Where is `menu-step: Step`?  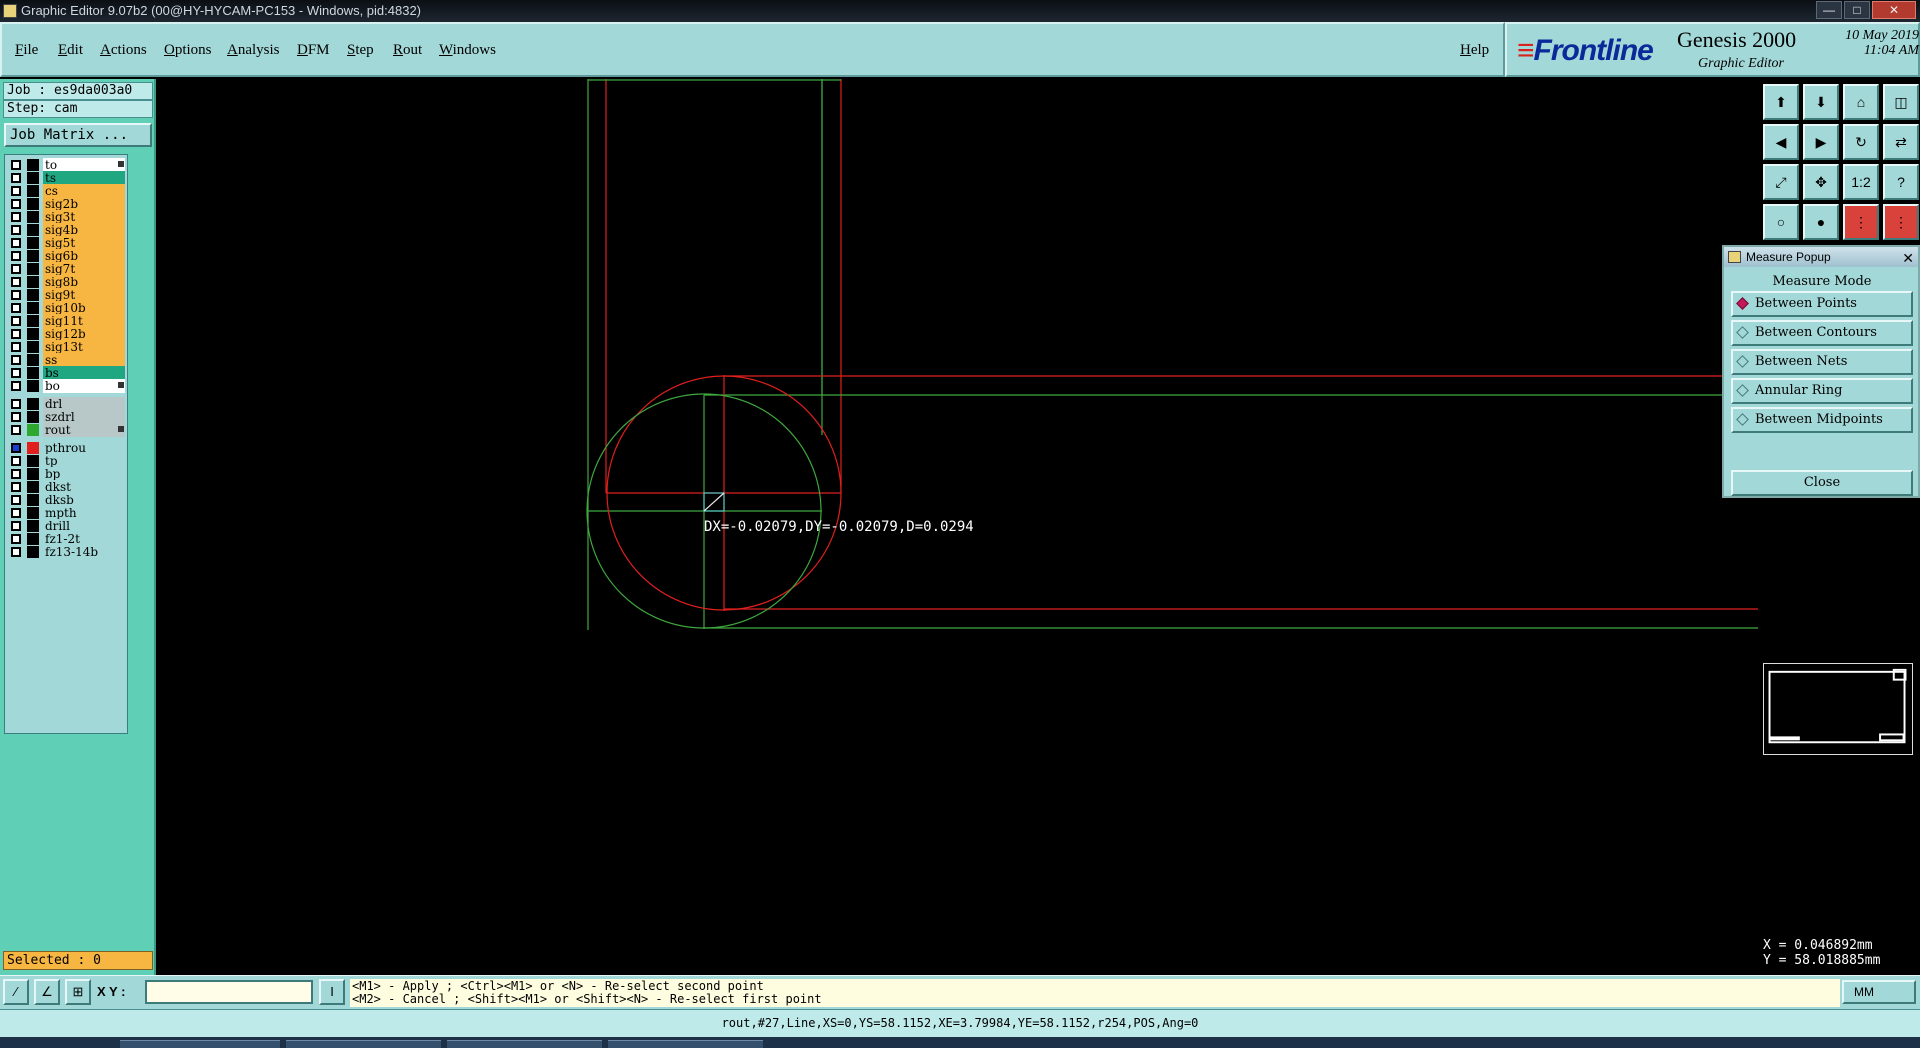 menu-step: Step is located at coordinates (360, 50).